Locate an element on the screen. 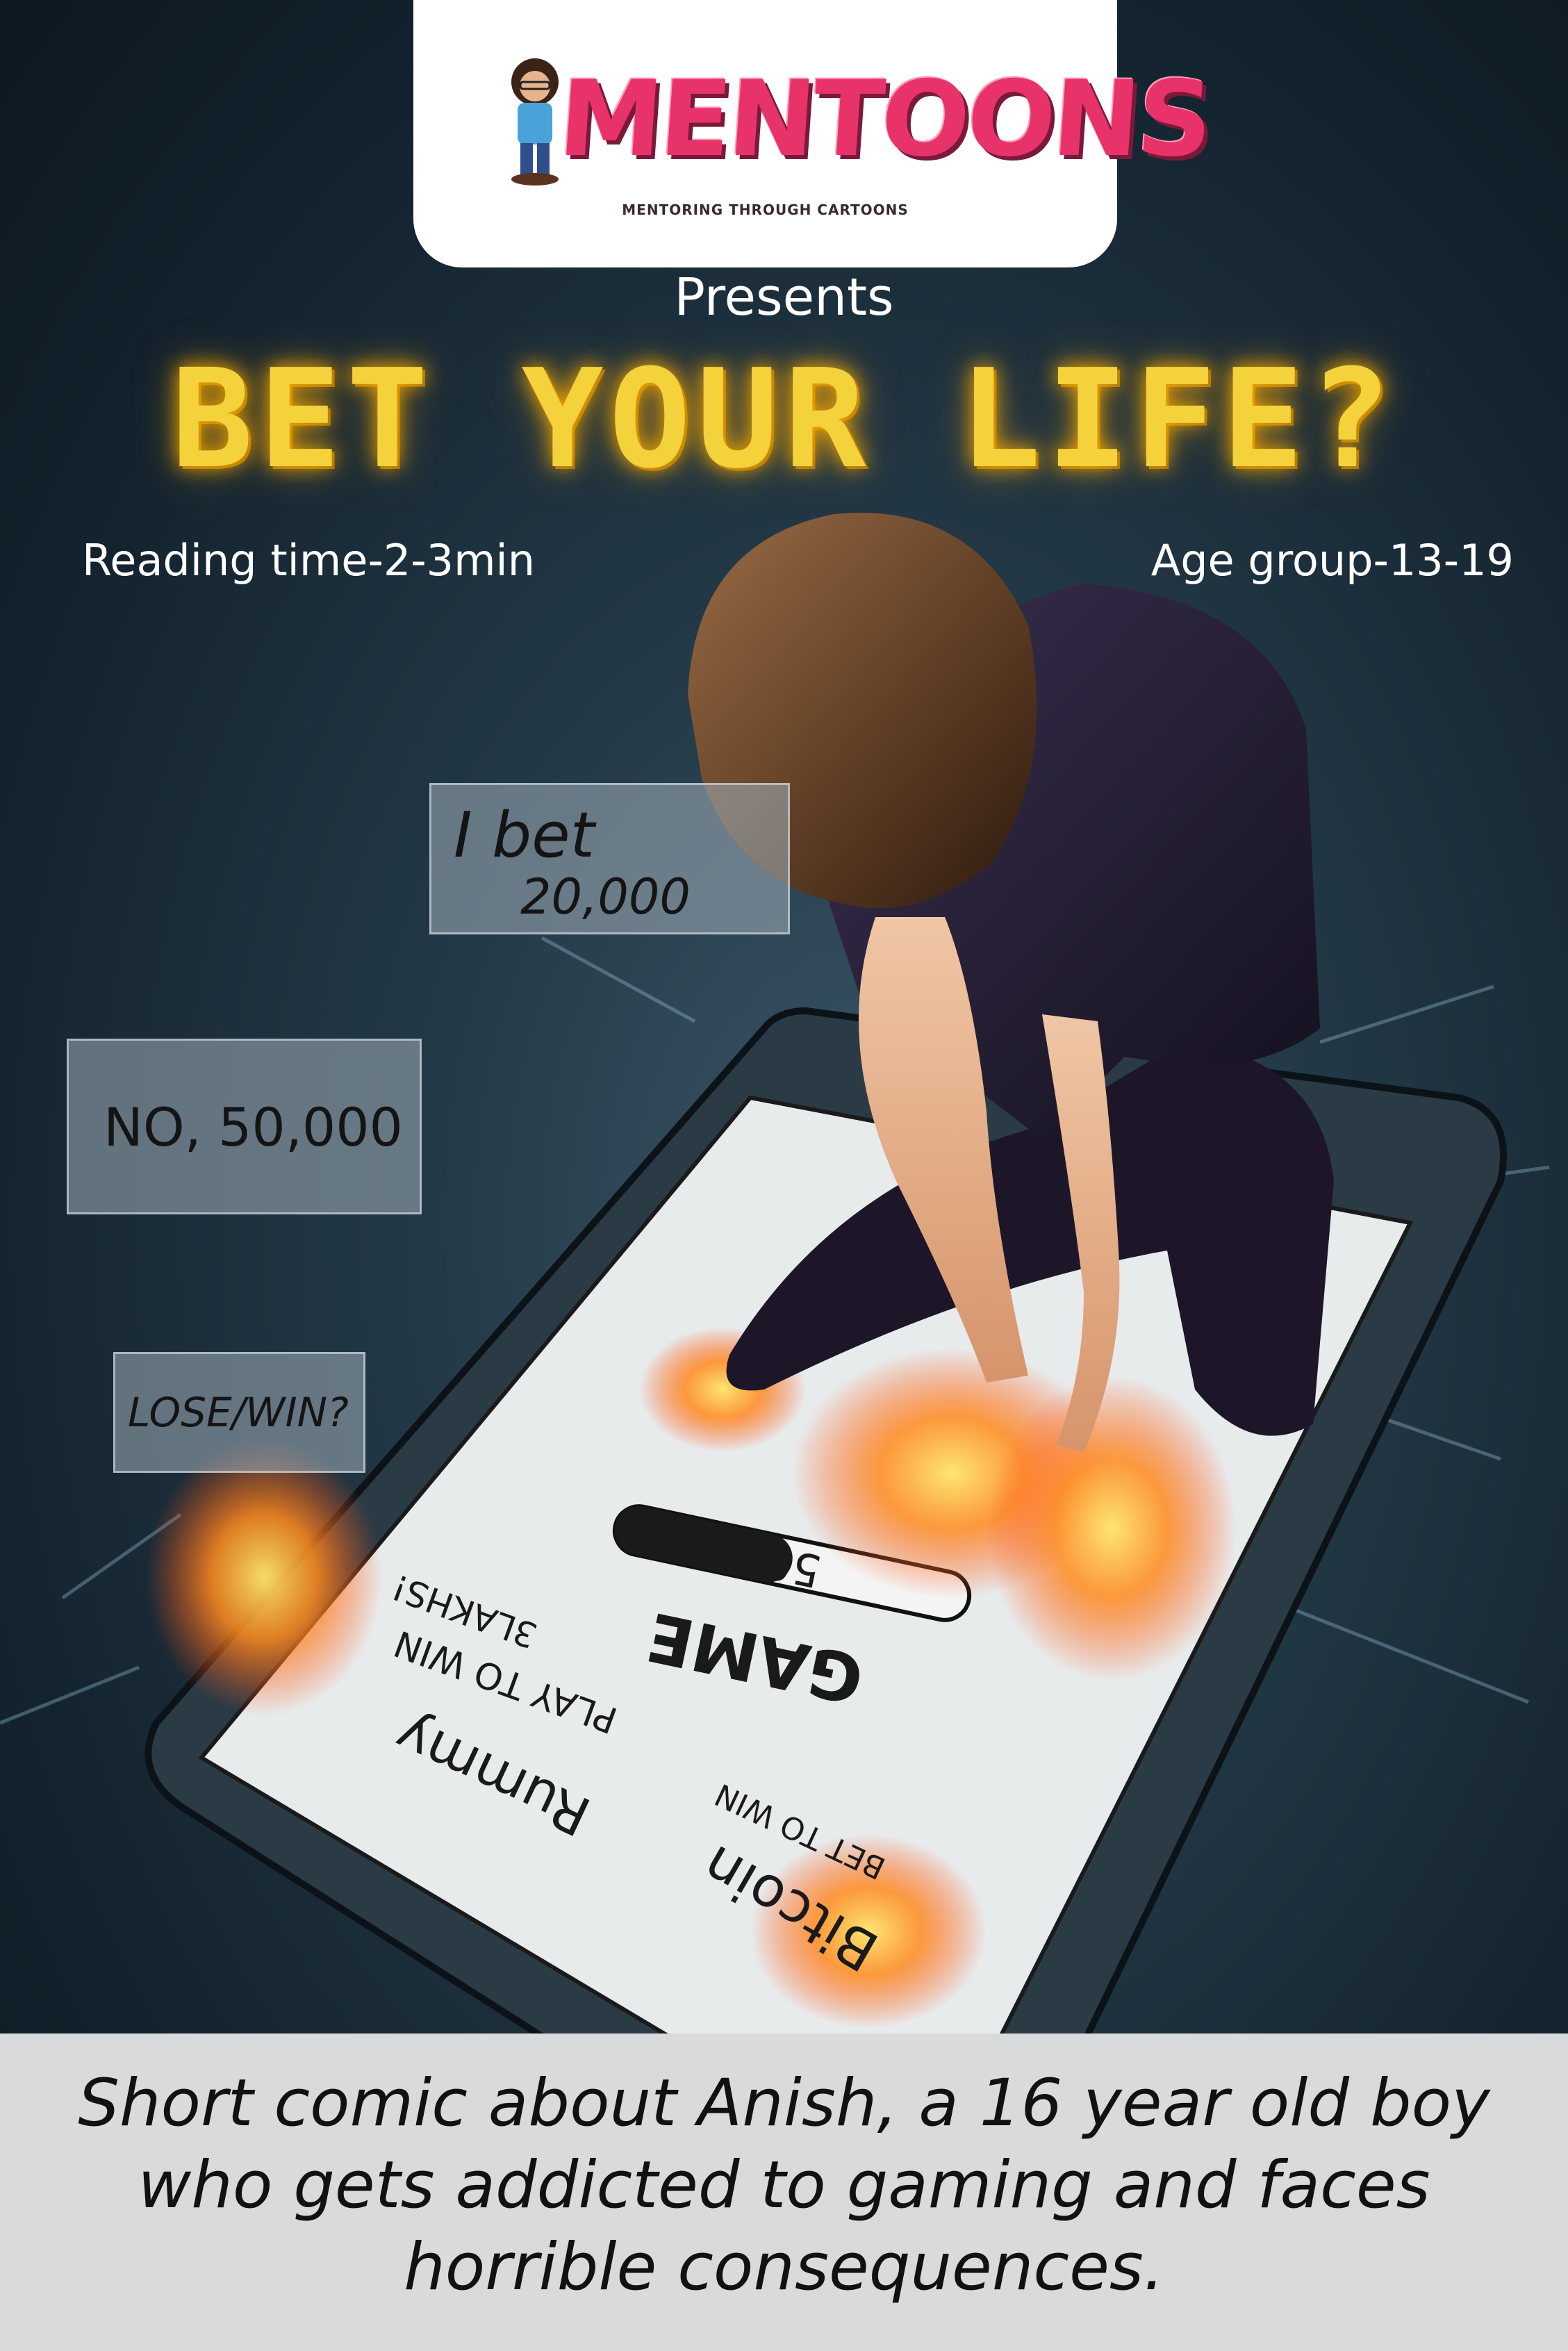  speech-box-question: LOSE/WIN? is located at coordinates (239, 1412).